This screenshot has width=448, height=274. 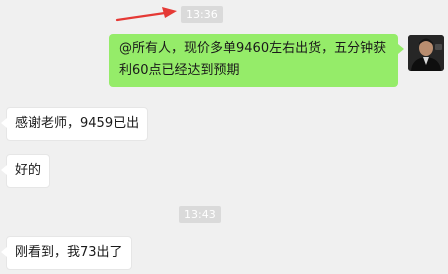 I want to click on message-bubble-outgoing: @所有人，现价多单9460左右出货，五分钟获利60点已经达到预期, so click(x=256, y=60).